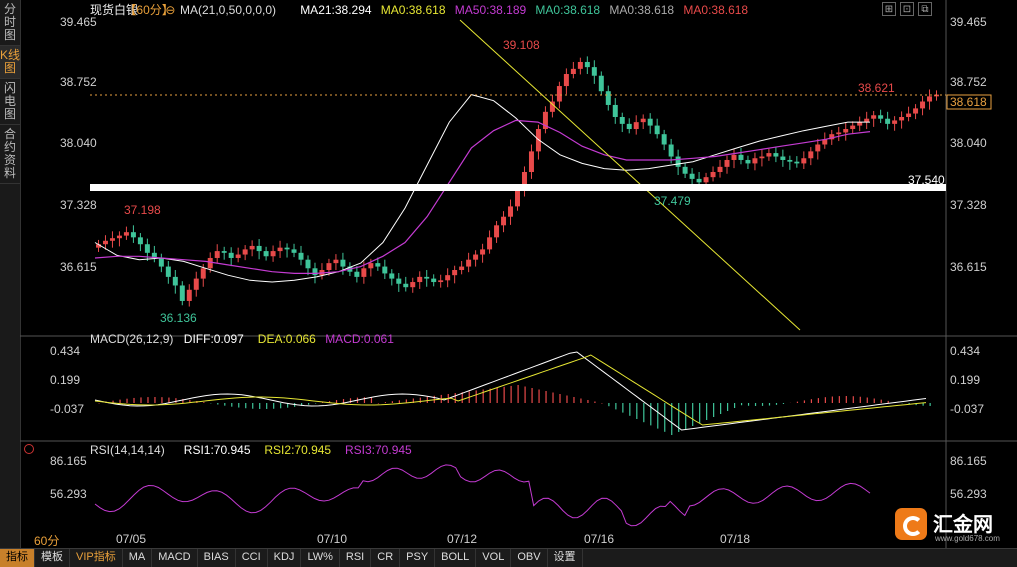 The width and height of the screenshot is (1017, 567). I want to click on indicator-settings-icon, so click(29, 449).